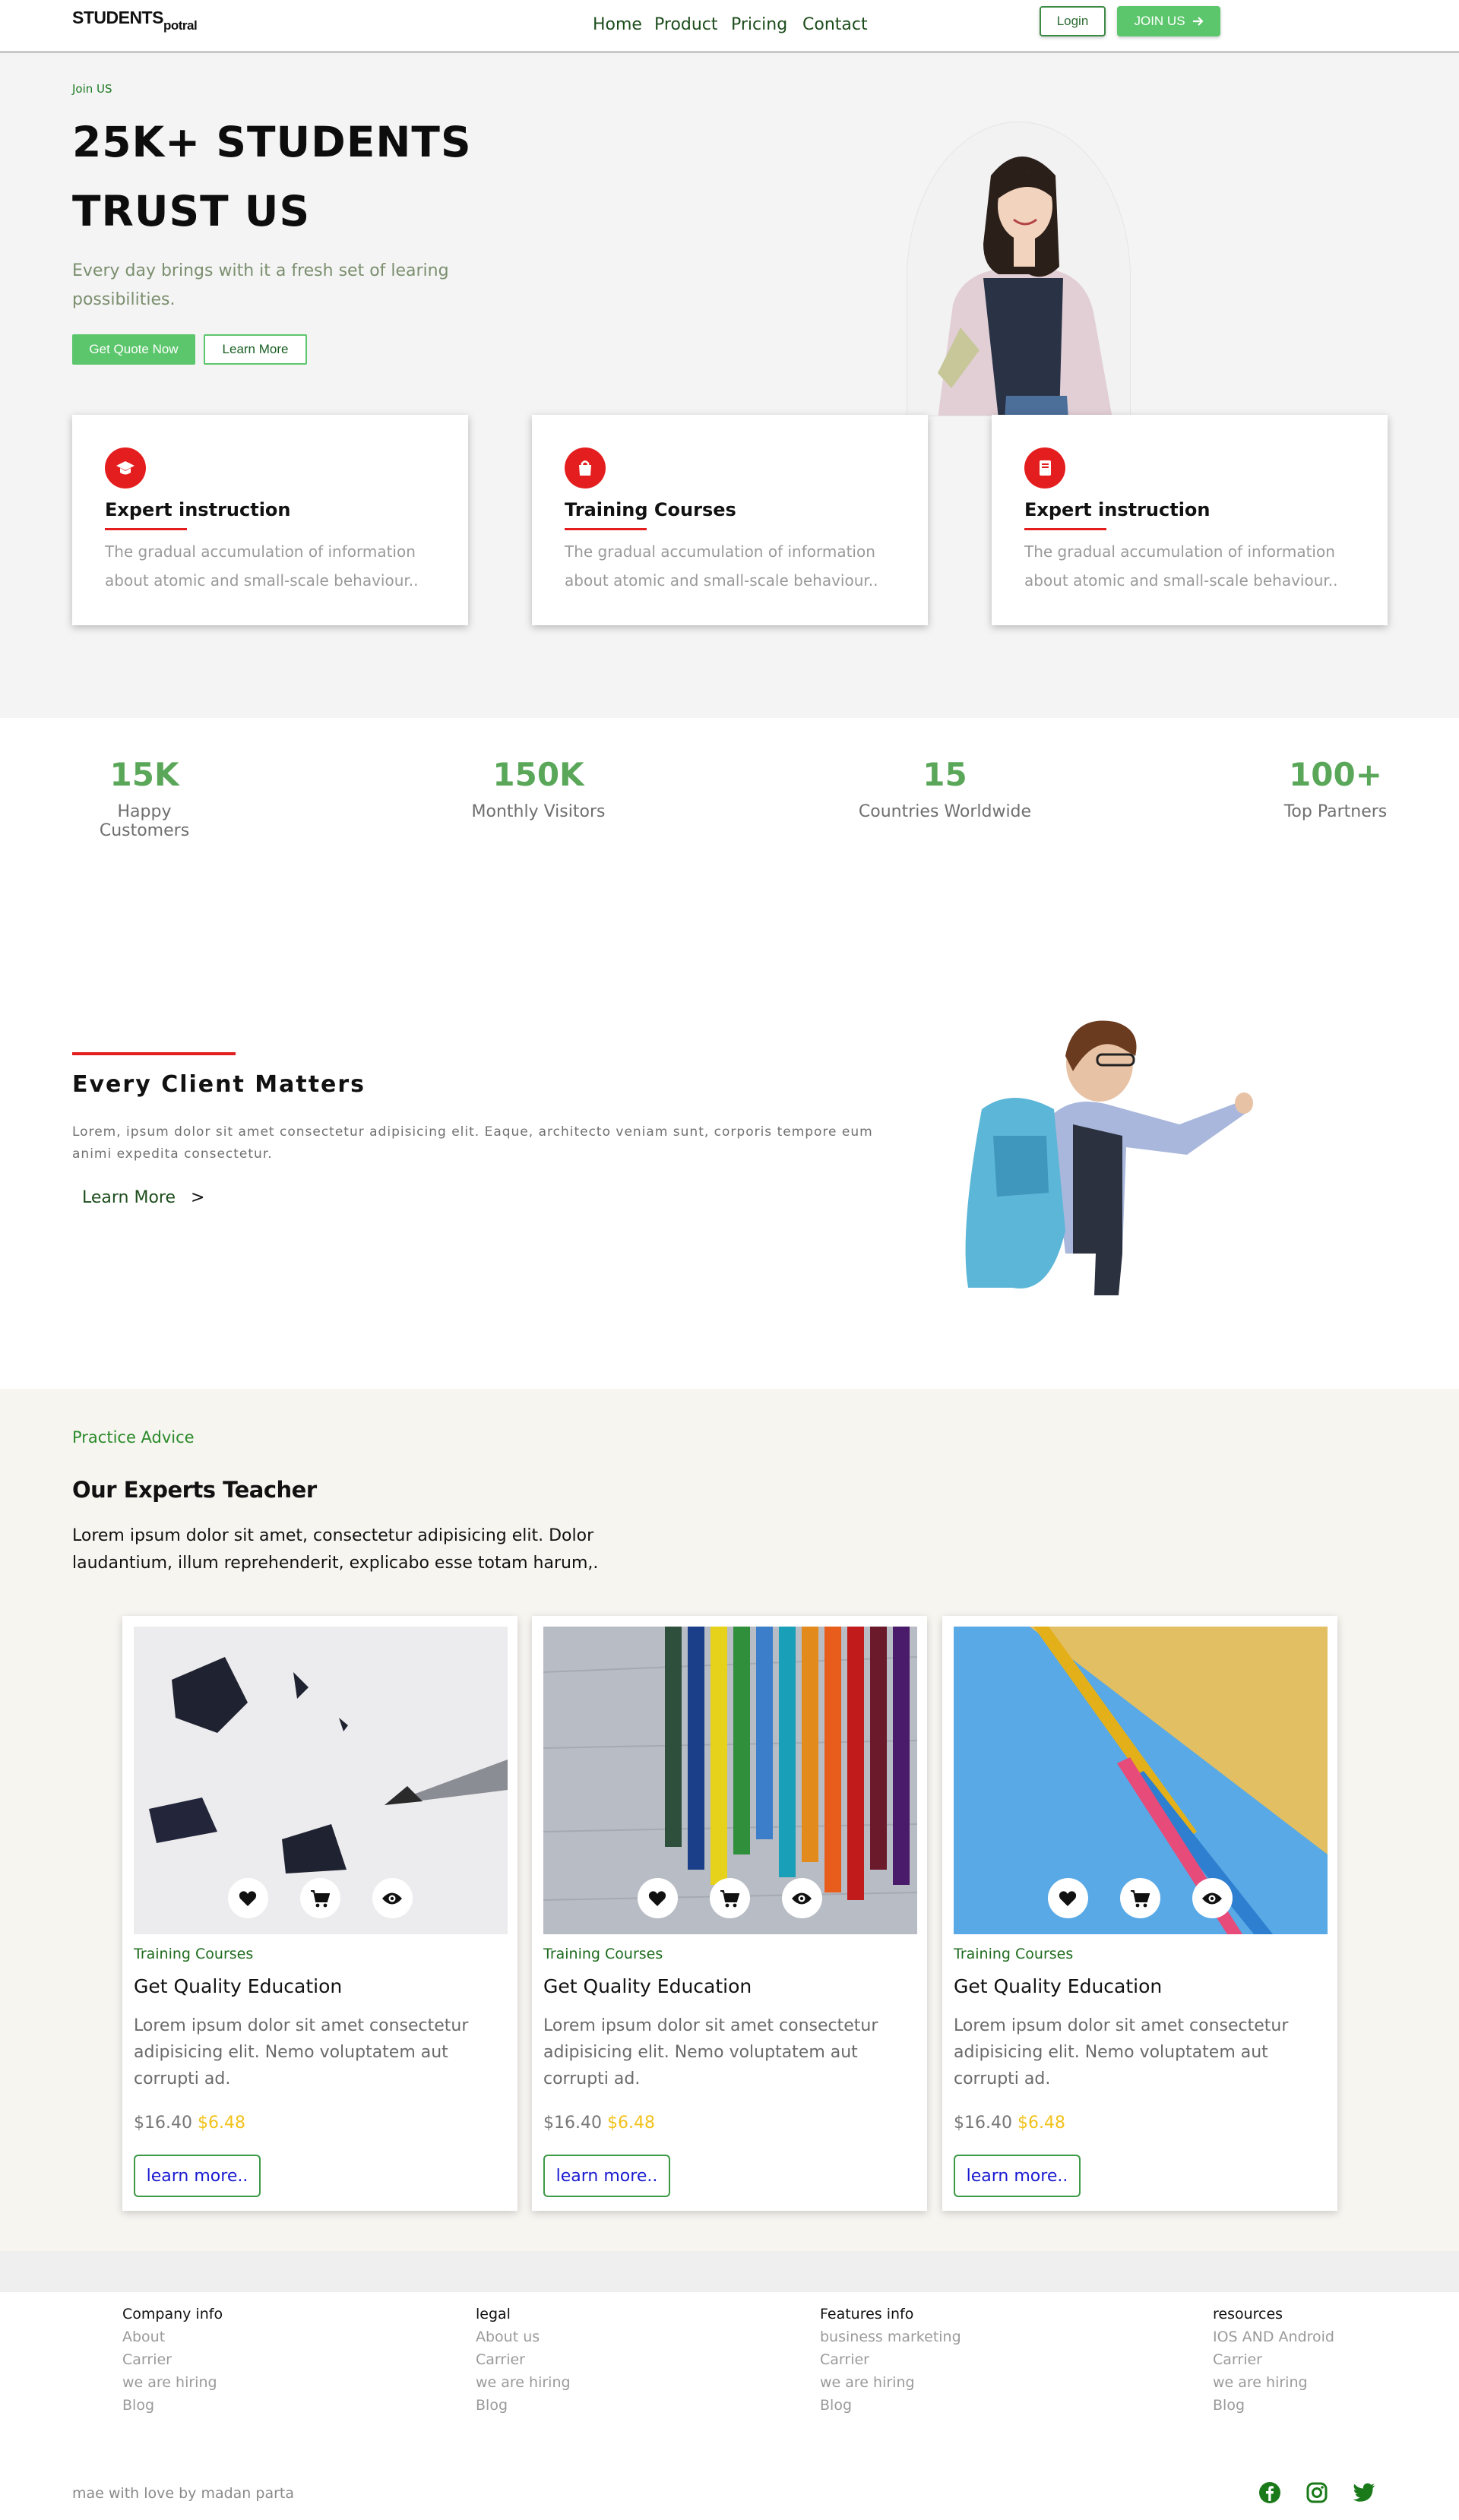 The height and width of the screenshot is (2520, 1459). Describe the element at coordinates (538, 811) in the screenshot. I see `stat-label: Monthly Visitors` at that location.